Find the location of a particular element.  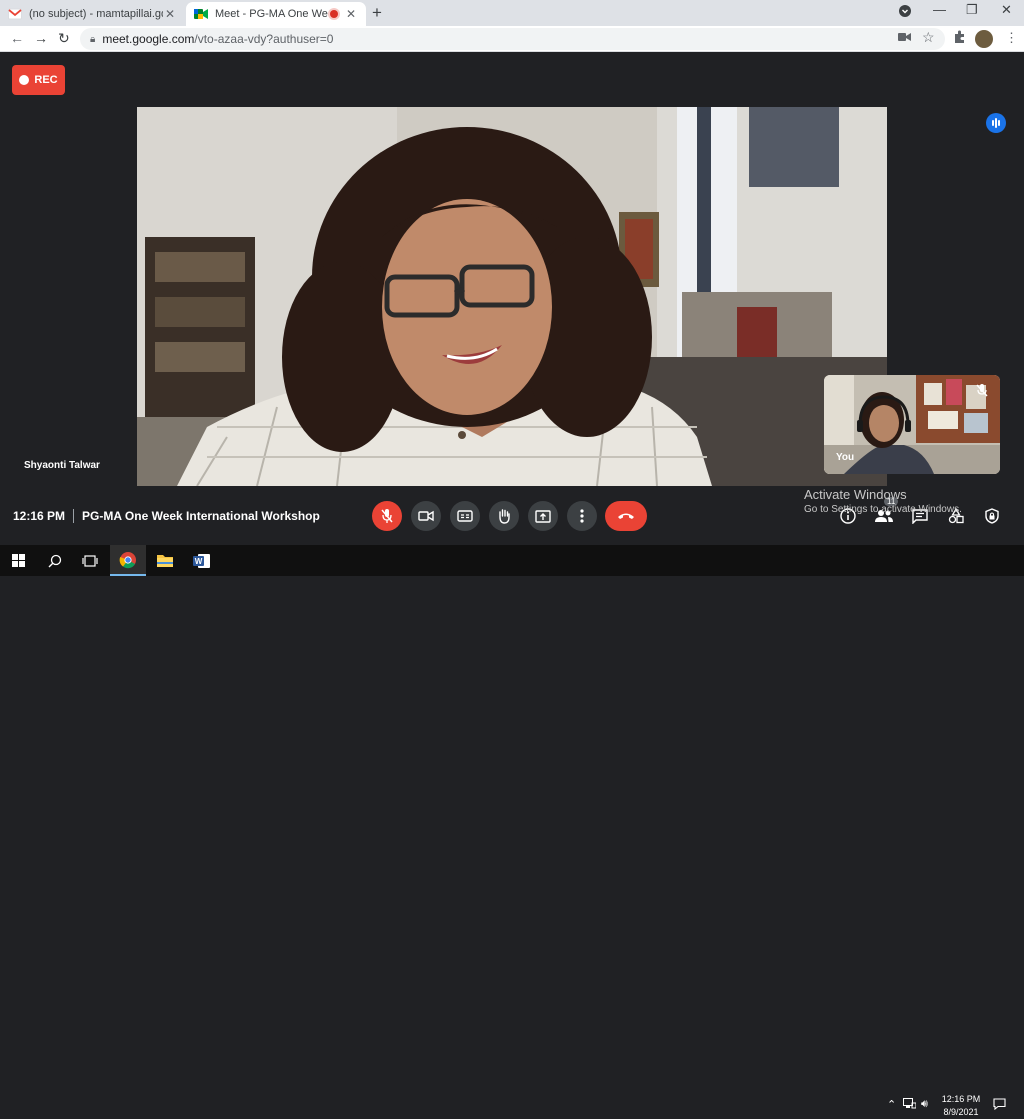

new-tab-icon: + is located at coordinates (377, 13).